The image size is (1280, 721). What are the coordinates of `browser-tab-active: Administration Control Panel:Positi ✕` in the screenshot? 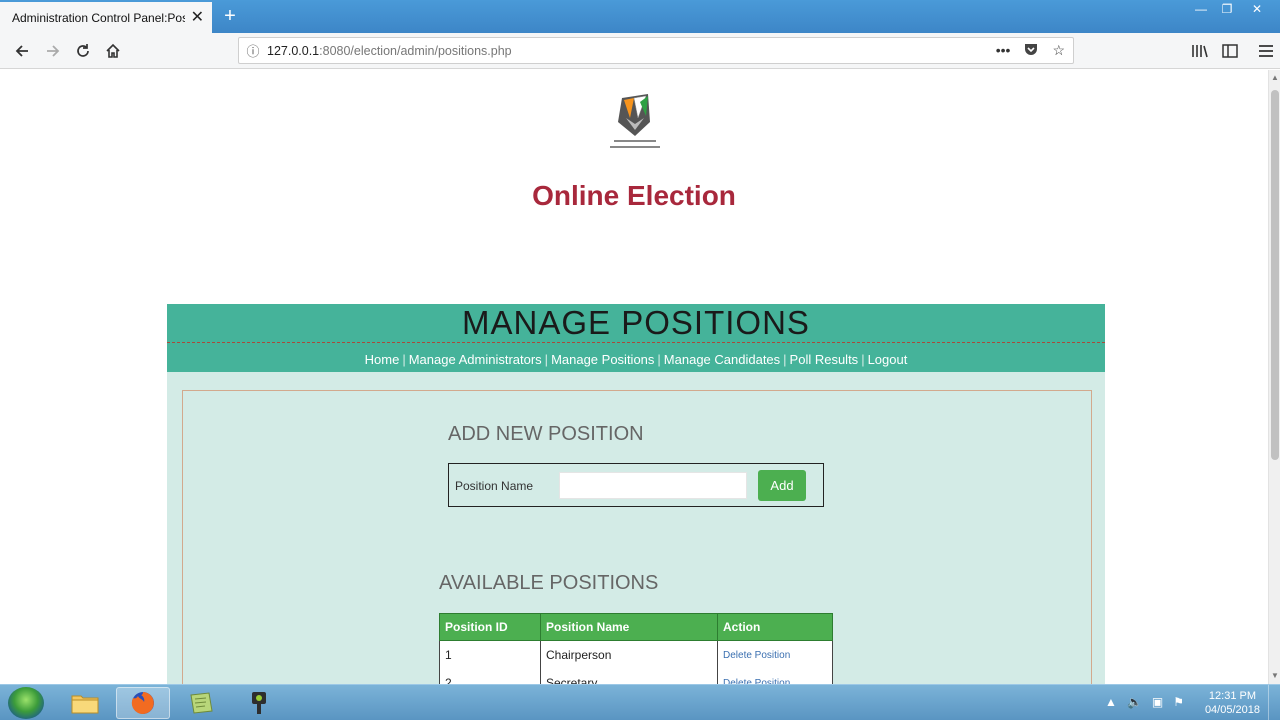 It's located at (106, 17).